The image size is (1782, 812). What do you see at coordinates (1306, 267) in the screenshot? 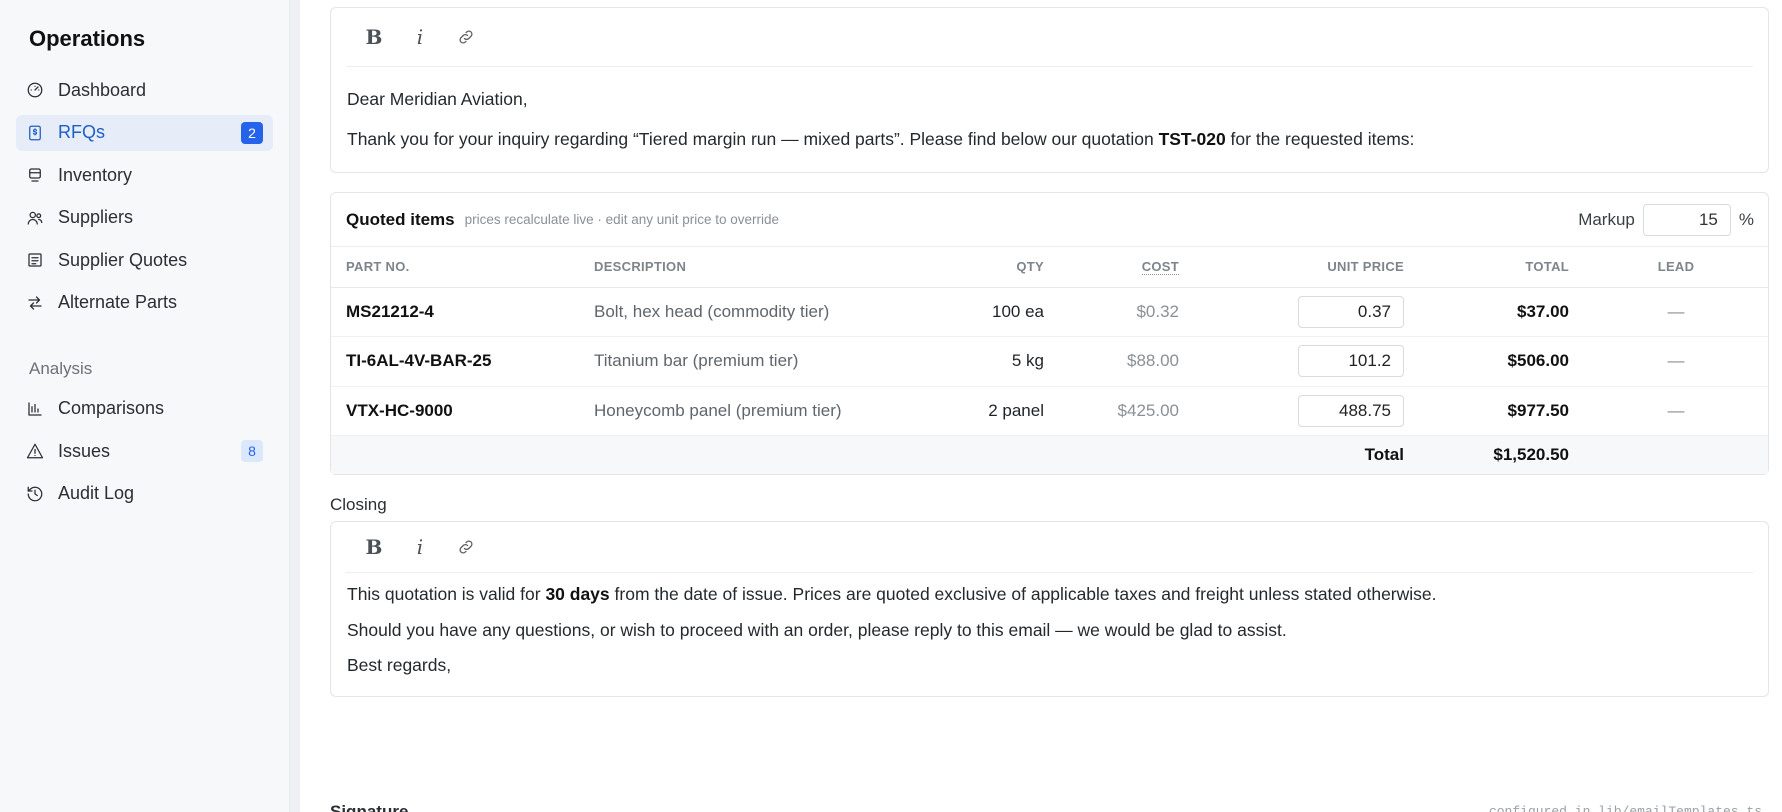
I see `col-unit-price: Unit Price` at bounding box center [1306, 267].